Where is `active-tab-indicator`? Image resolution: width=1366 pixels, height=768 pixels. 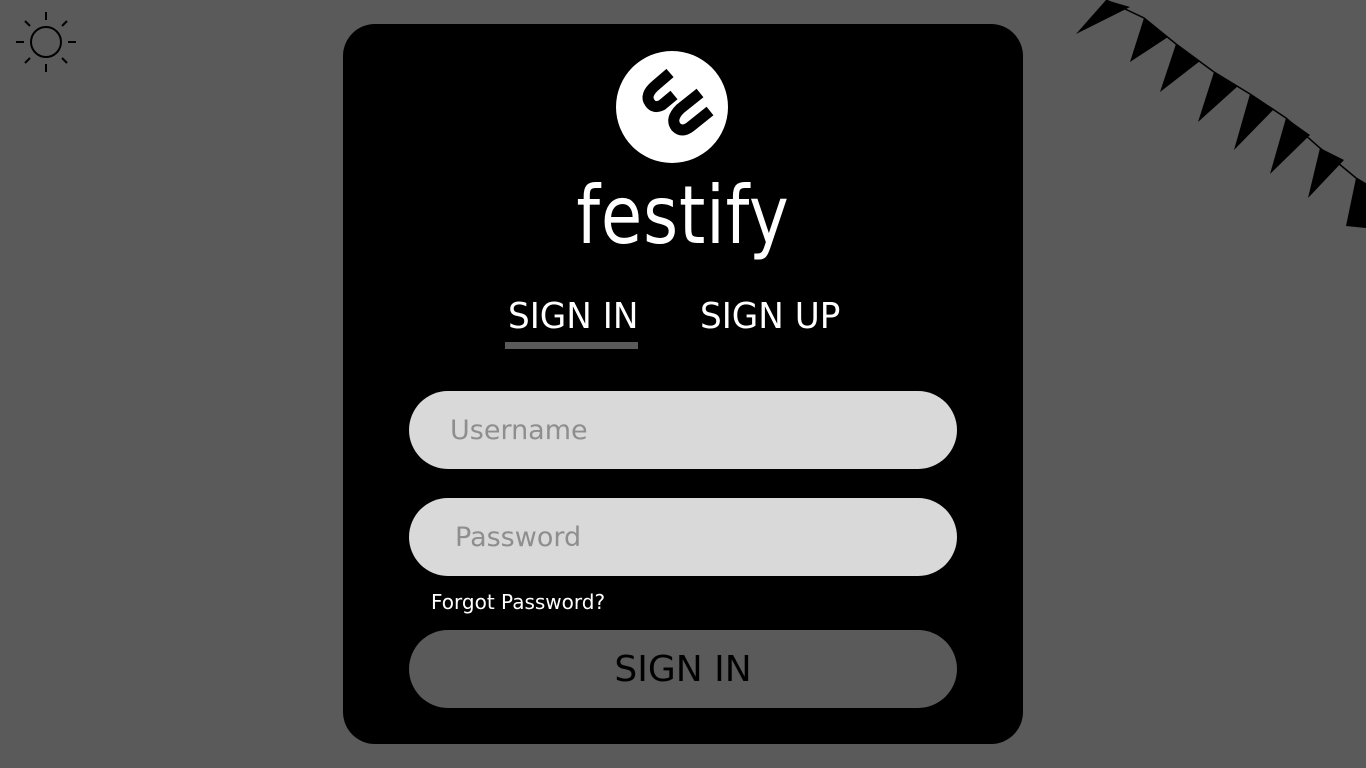
active-tab-indicator is located at coordinates (571, 345).